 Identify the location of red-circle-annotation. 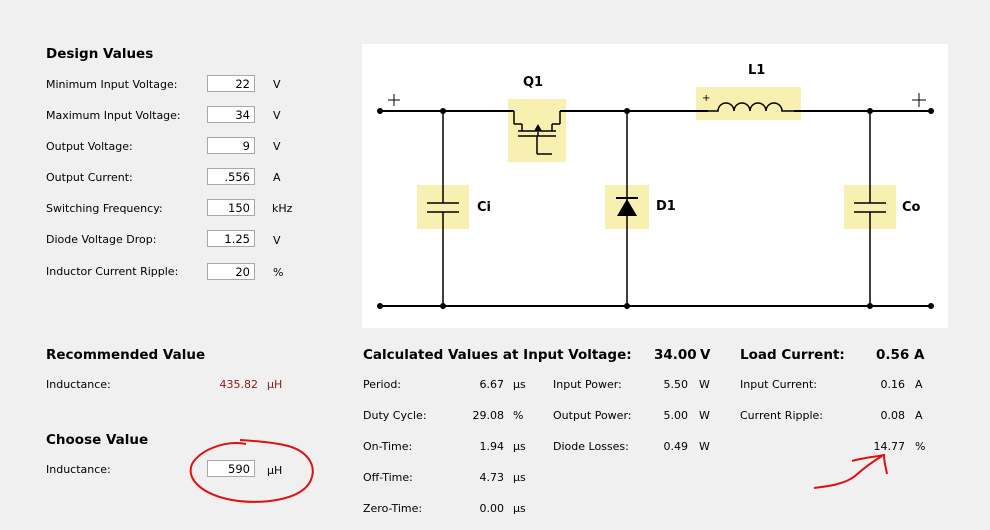
(251, 471).